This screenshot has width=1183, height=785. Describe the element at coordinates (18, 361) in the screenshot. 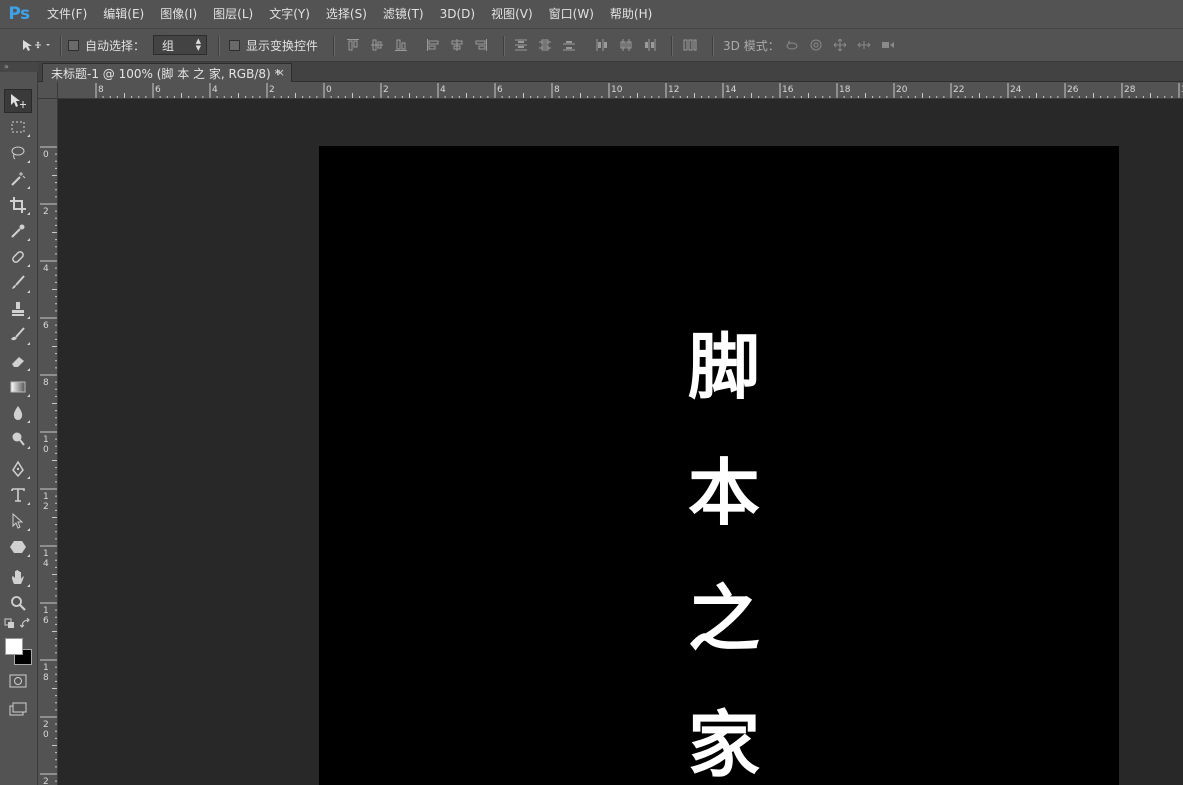

I see `eraser-tool` at that location.